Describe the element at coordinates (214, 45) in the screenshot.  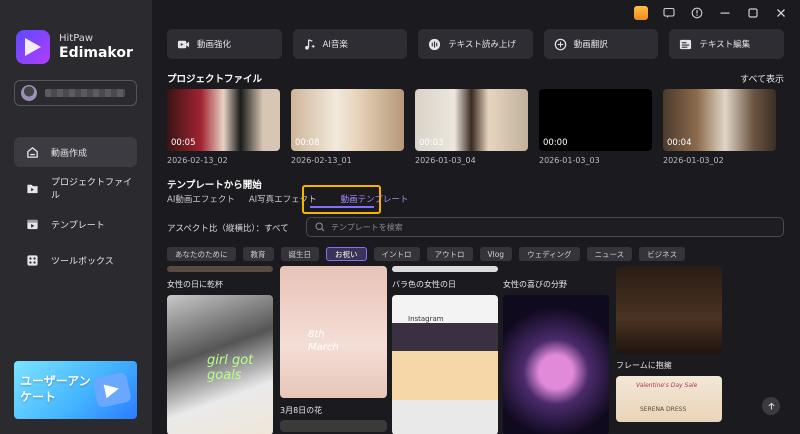
I see `tool-label: 動画強化` at that location.